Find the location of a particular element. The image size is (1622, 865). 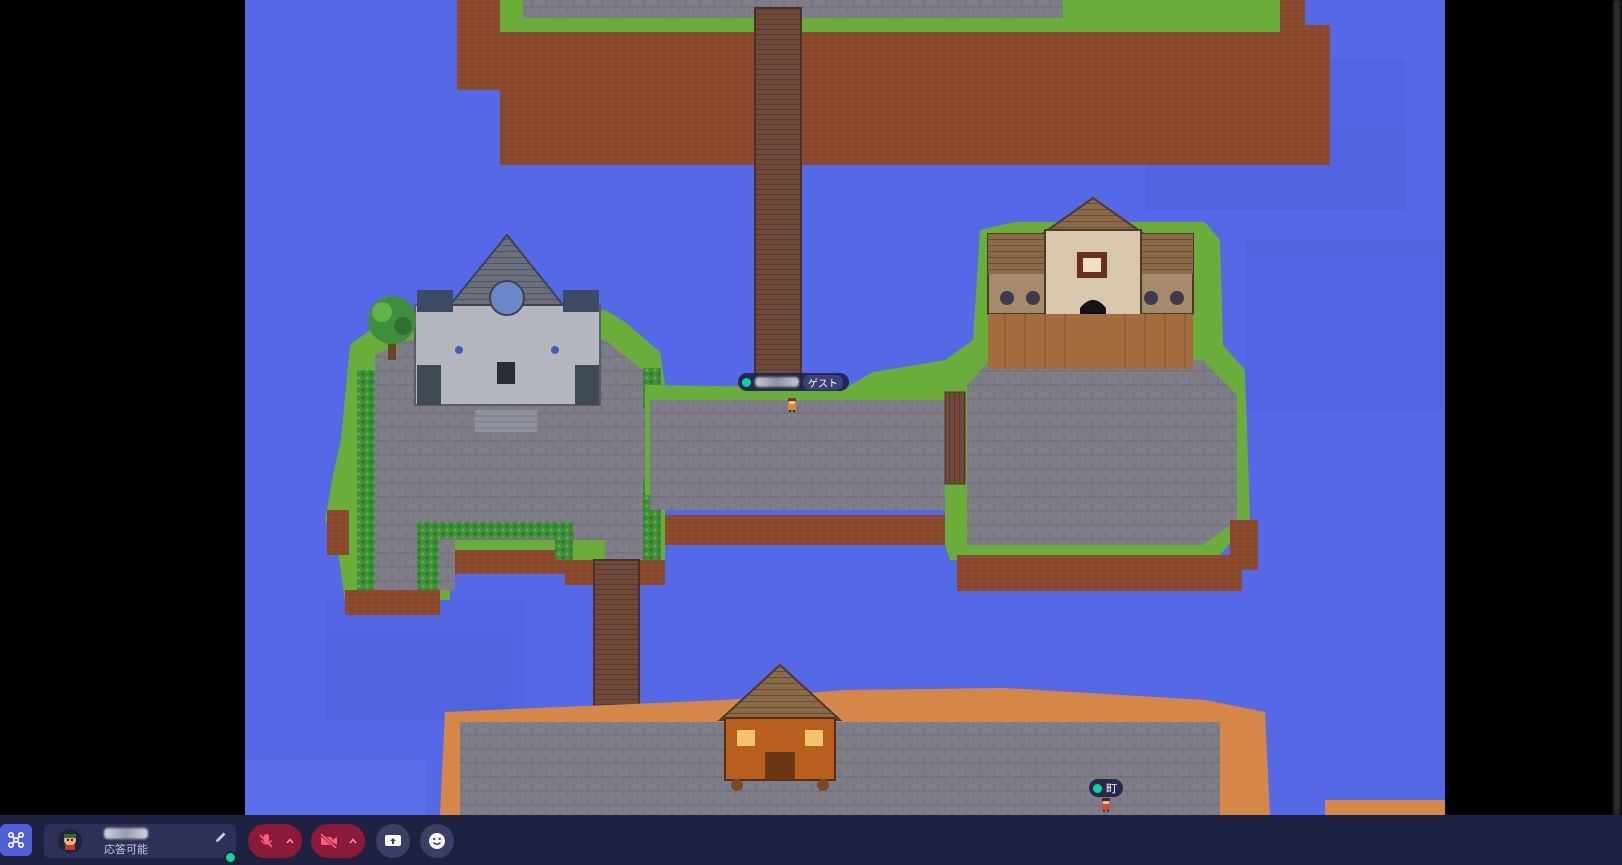

user-avatar-icon is located at coordinates (70, 842).